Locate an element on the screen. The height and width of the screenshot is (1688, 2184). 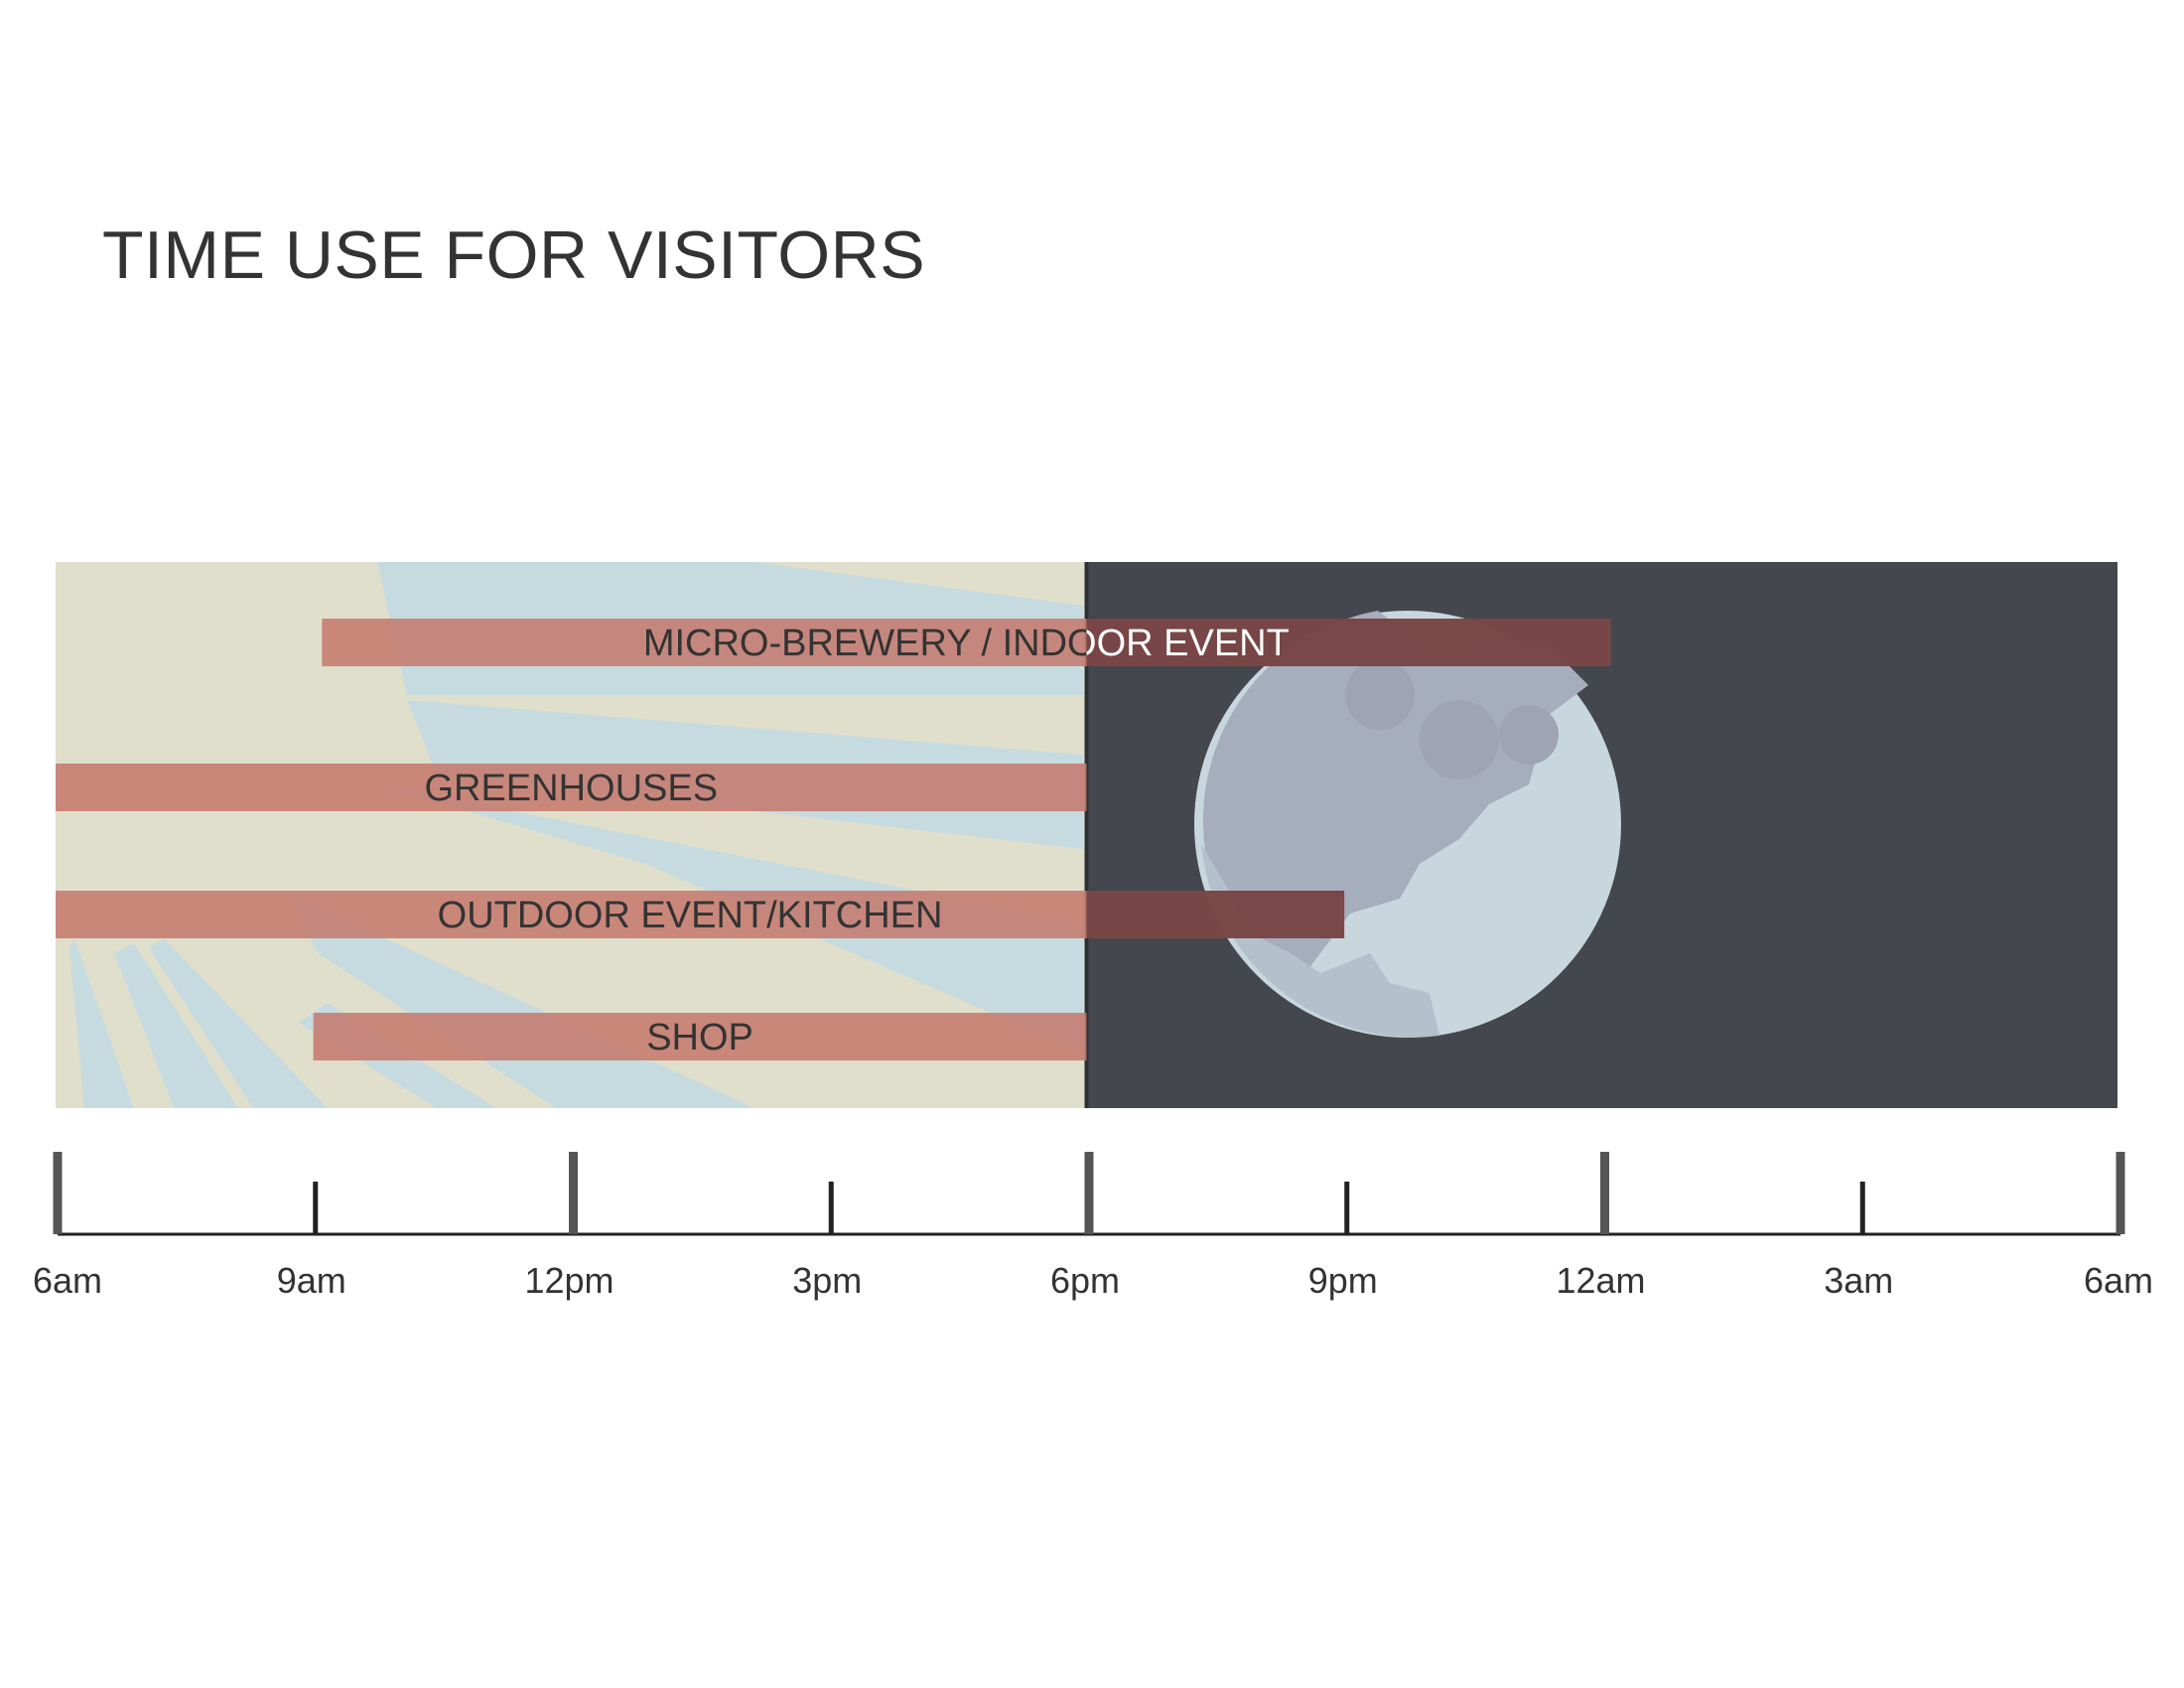
moon-icon is located at coordinates (1407, 824).